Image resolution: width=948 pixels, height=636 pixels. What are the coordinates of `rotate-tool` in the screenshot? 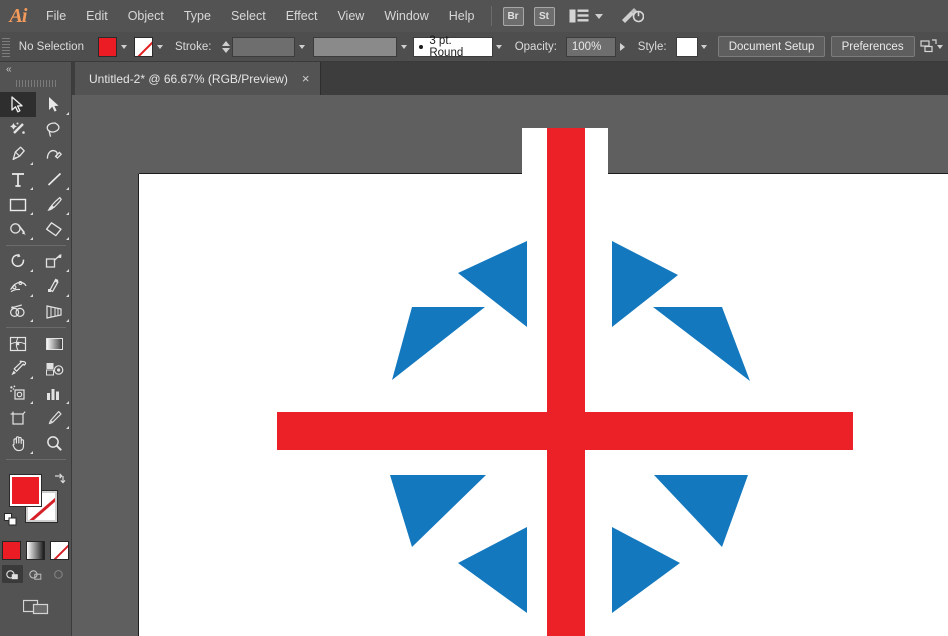 It's located at (18, 261).